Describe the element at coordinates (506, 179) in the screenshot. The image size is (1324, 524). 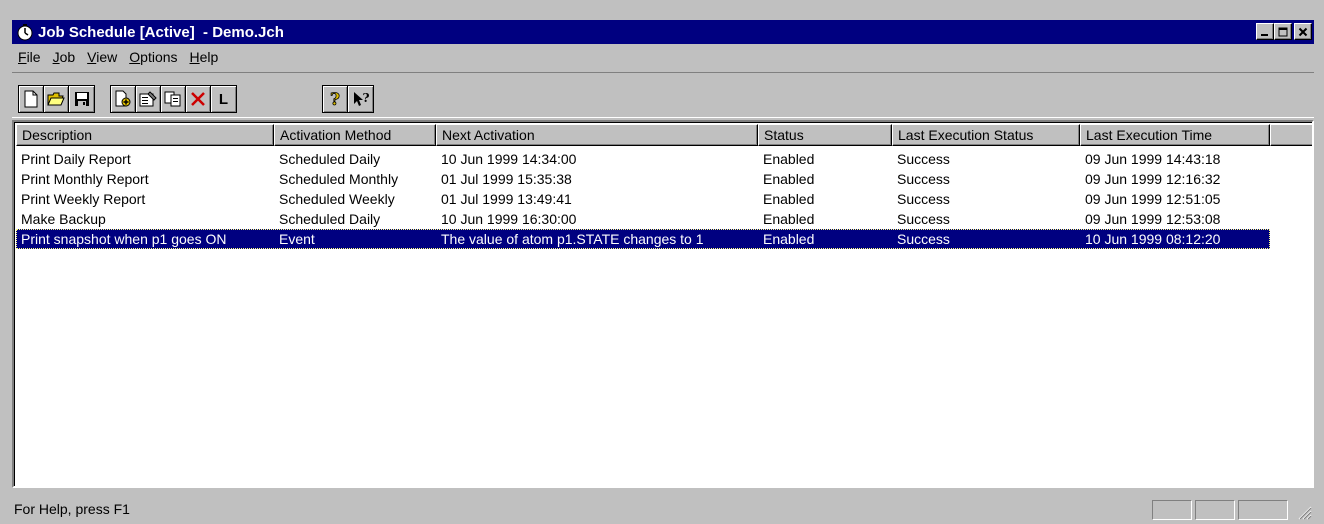
I see `cell-next-activation: 01 Jul 1999 15:35:38` at that location.